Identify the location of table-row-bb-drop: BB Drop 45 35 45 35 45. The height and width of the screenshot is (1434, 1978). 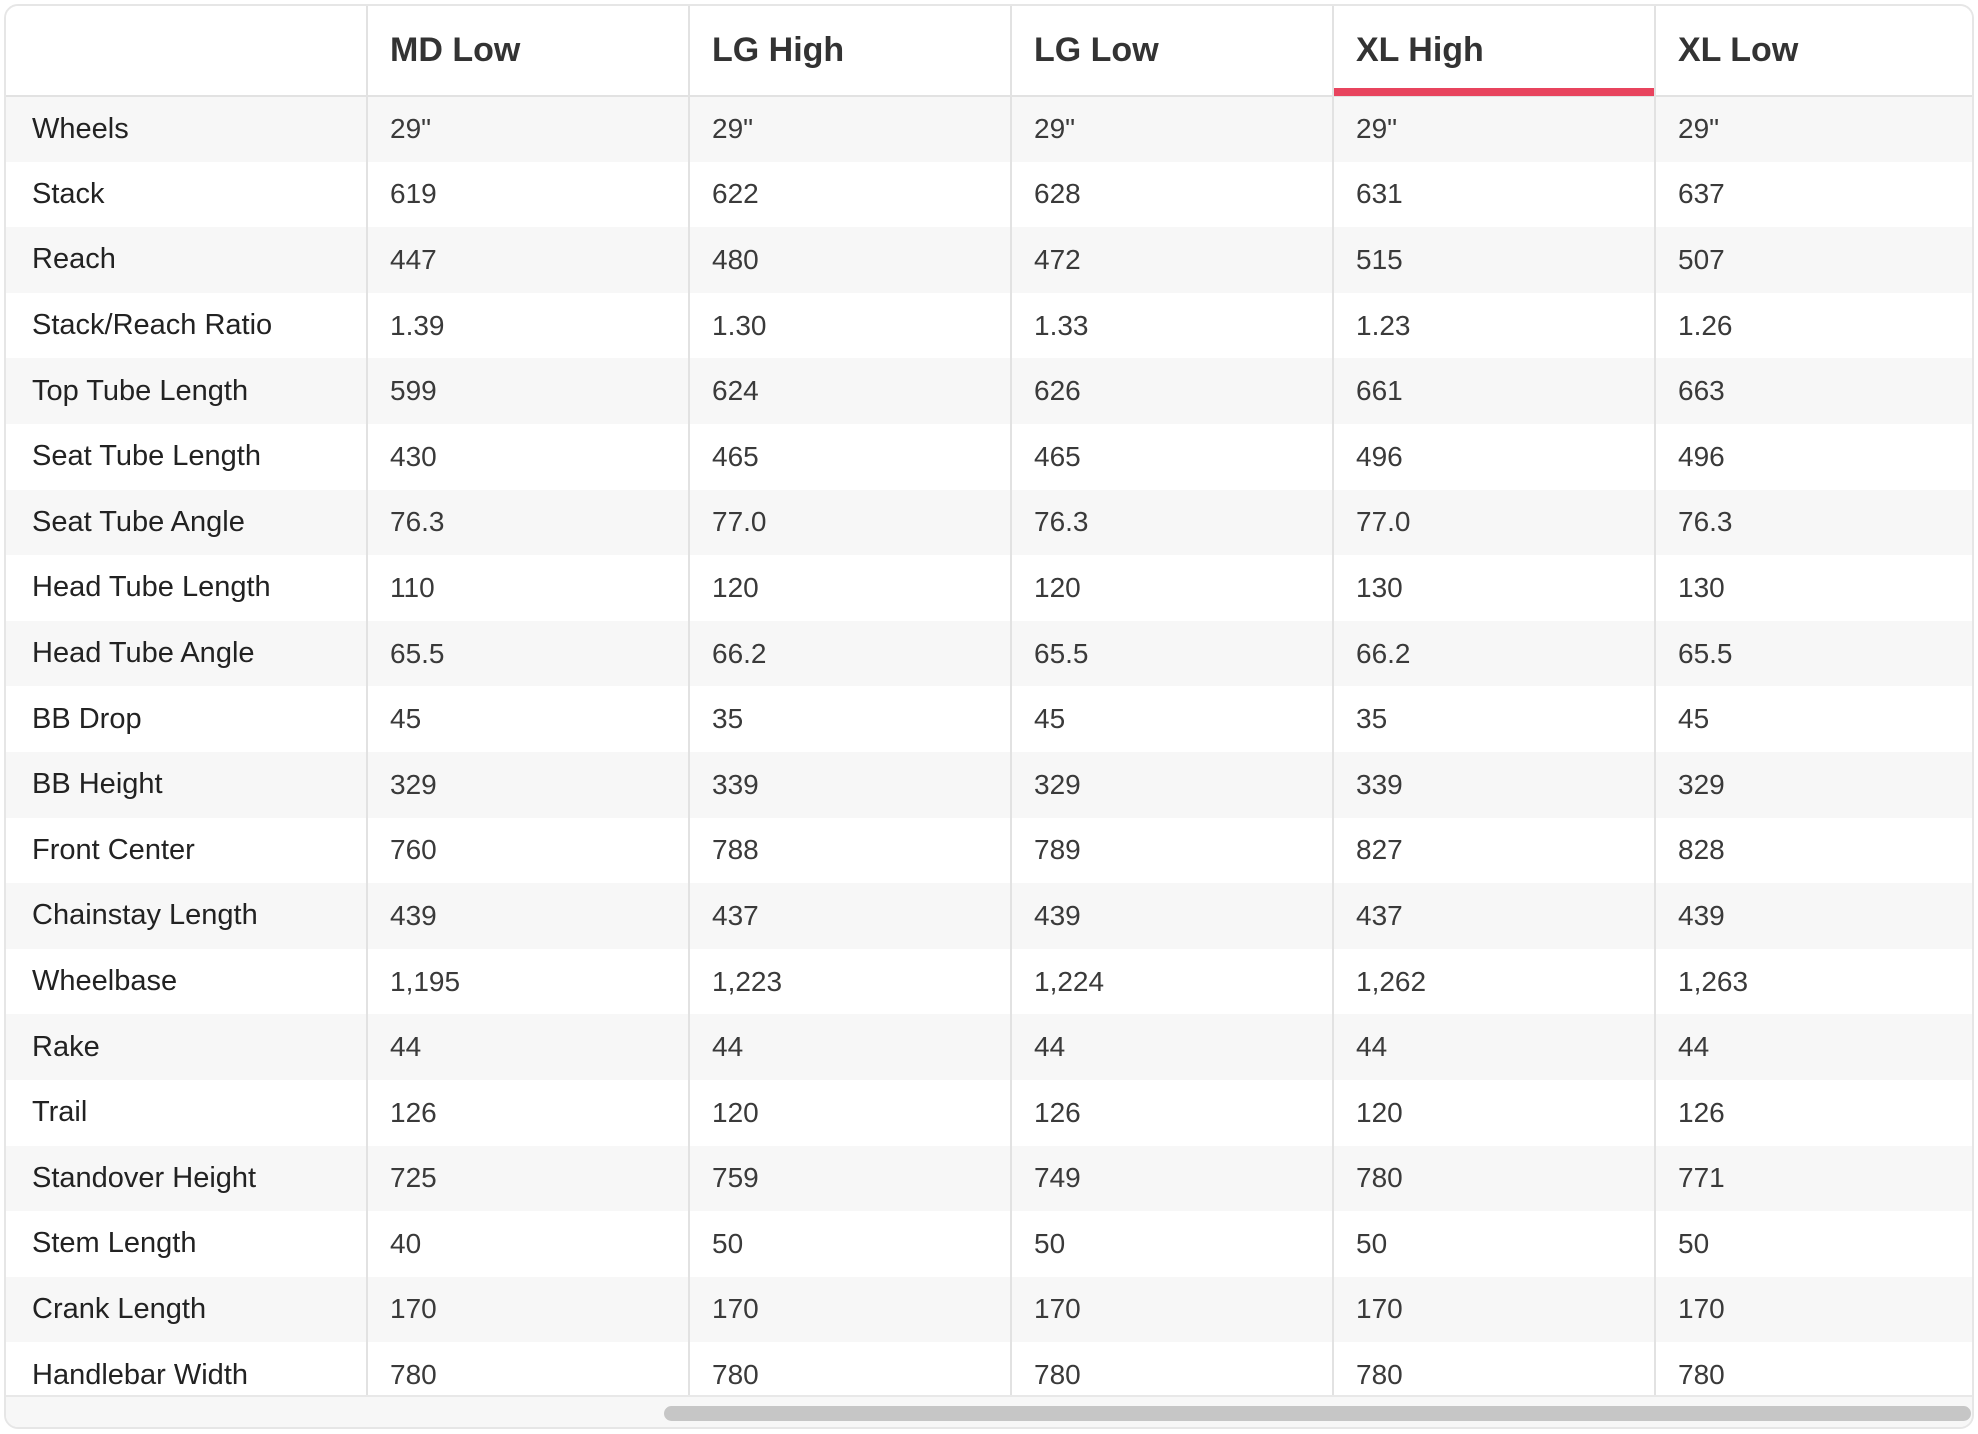
(989, 719).